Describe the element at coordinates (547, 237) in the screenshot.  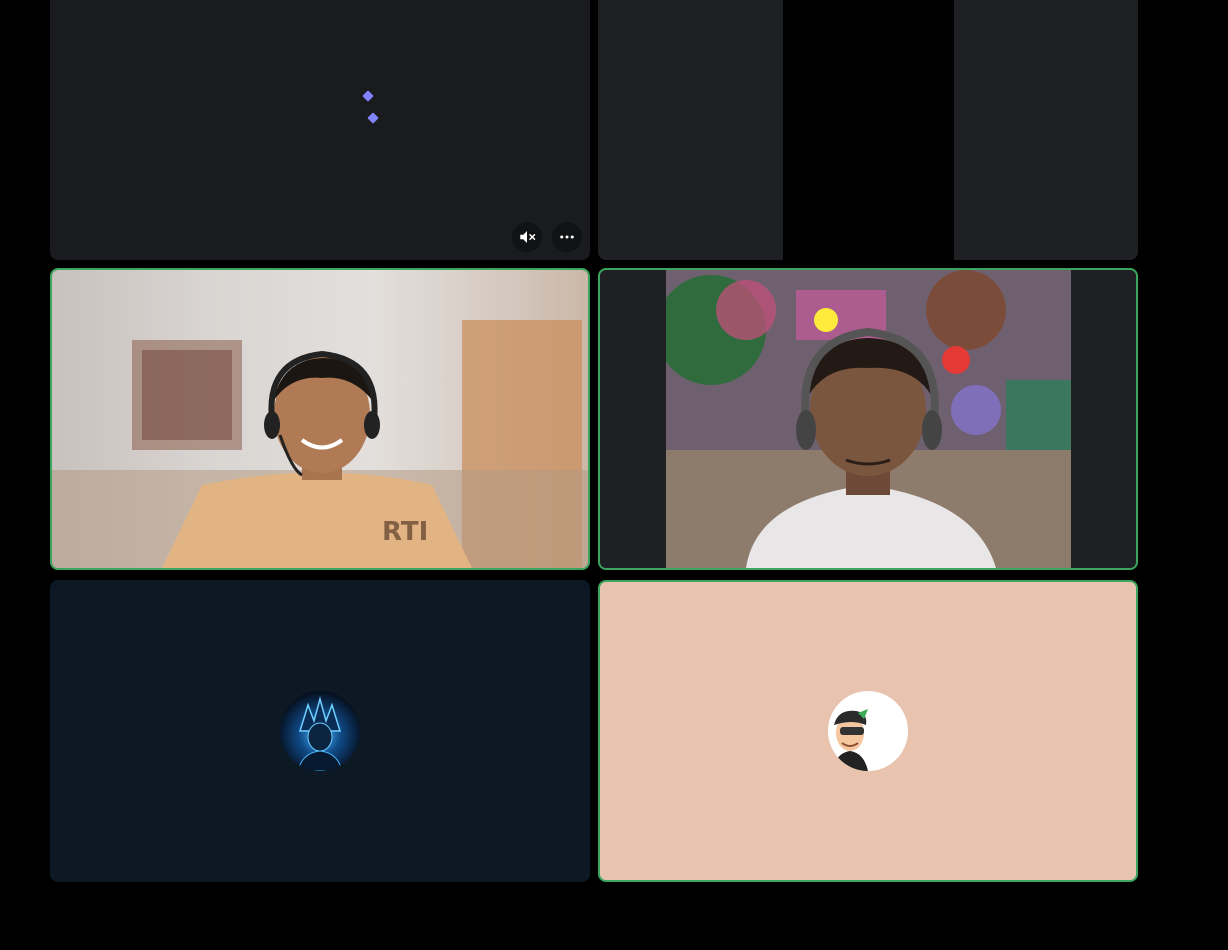
I see `tile-controls` at that location.